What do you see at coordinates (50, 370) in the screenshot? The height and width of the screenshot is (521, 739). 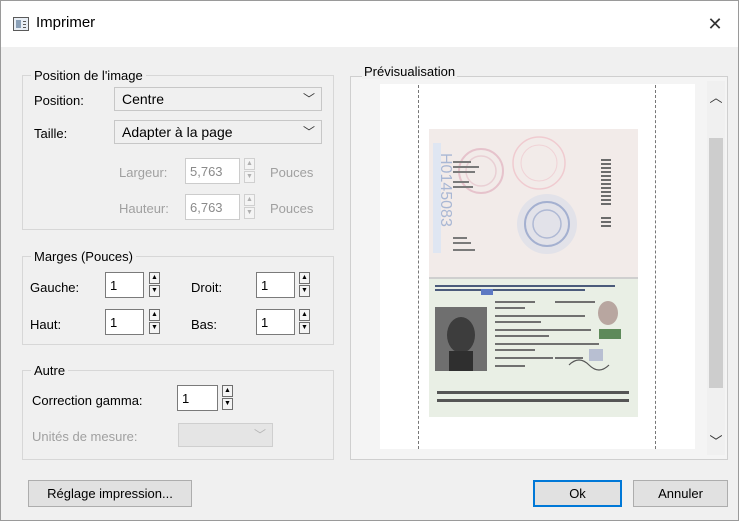 I see `other-legend: Autre` at bounding box center [50, 370].